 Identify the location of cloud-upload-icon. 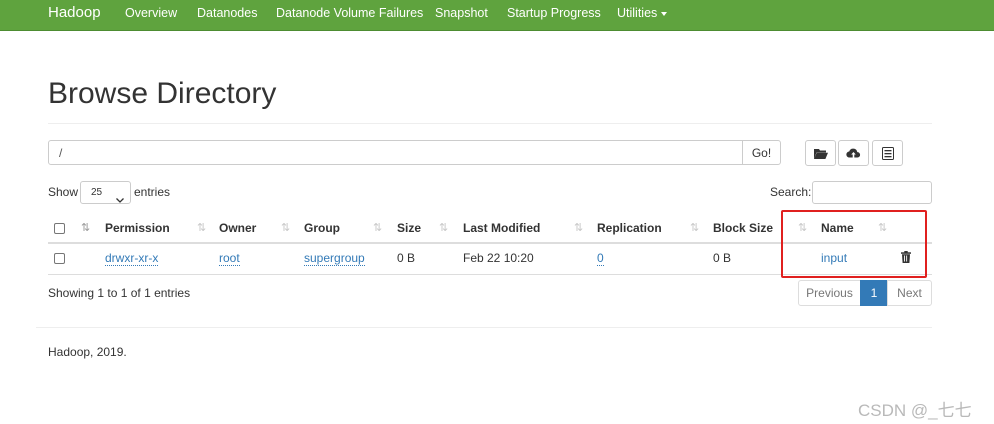
(853, 153).